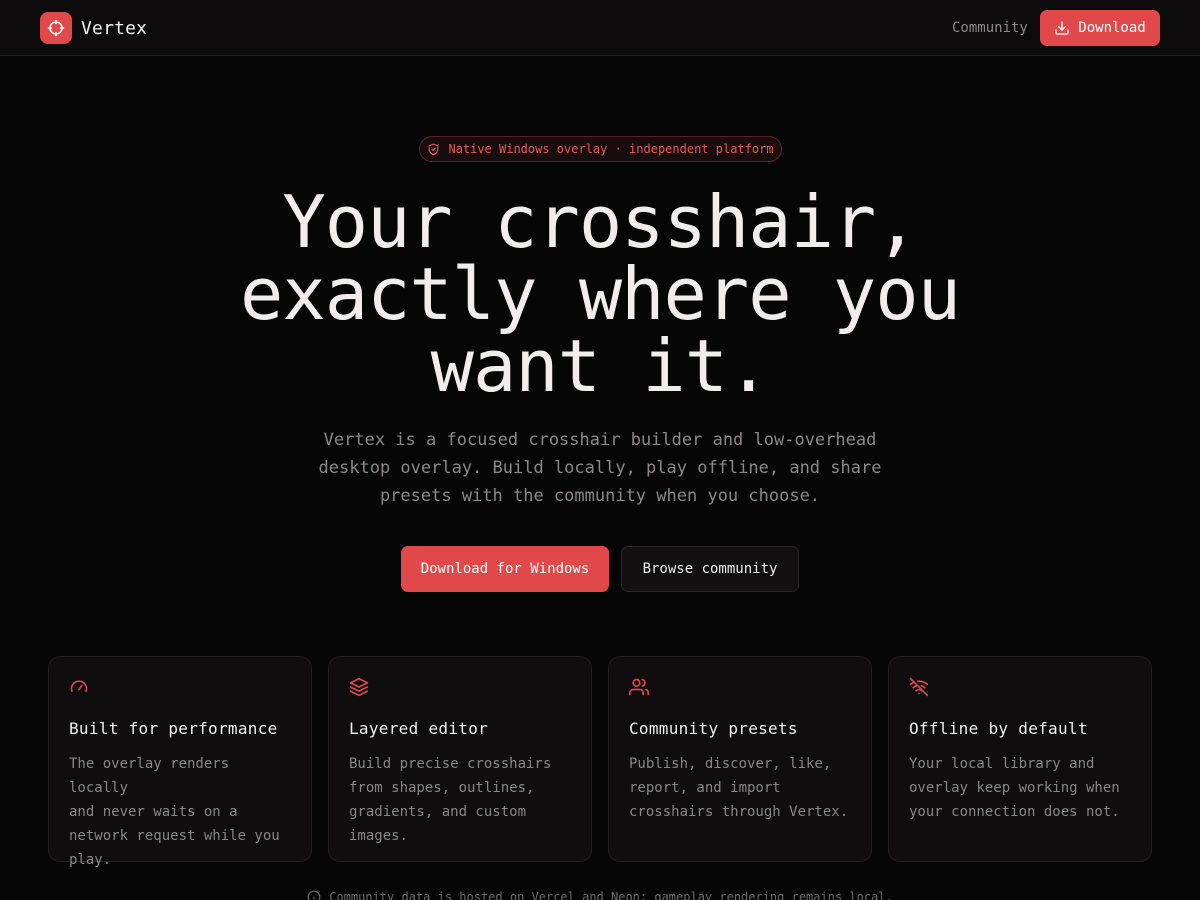 Image resolution: width=1200 pixels, height=900 pixels. I want to click on feature-title: Layered editor, so click(419, 728).